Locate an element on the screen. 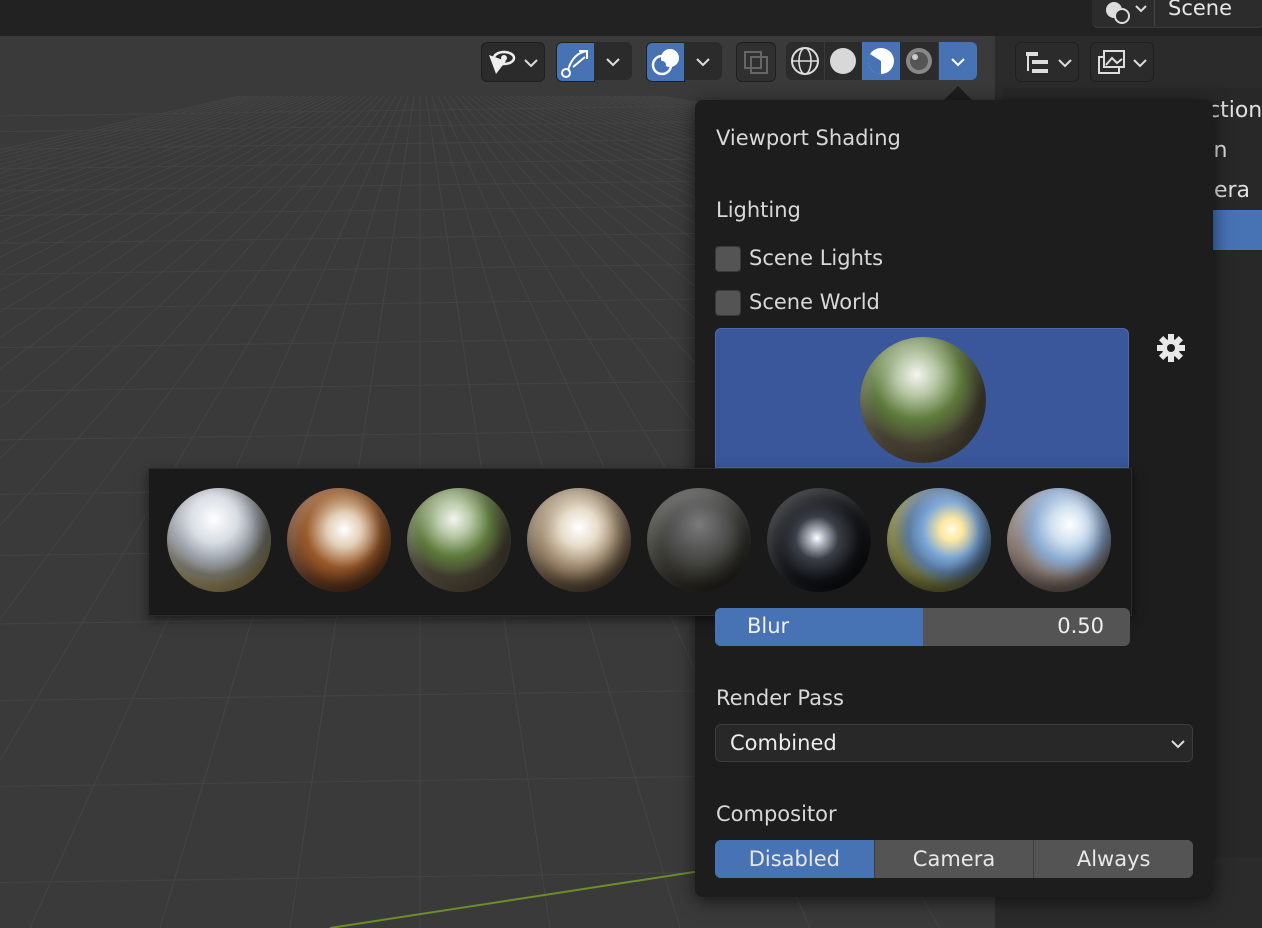 Image resolution: width=1262 pixels, height=928 pixels. material-preview-shading-button is located at coordinates (881, 61).